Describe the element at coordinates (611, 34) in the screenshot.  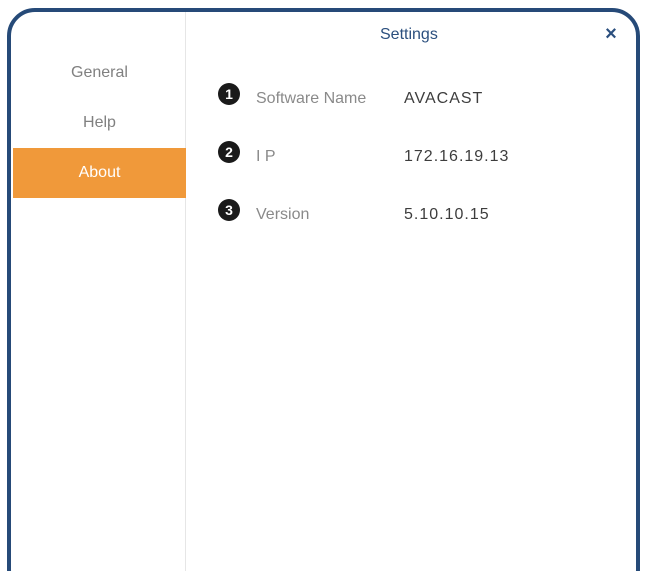
I see `close-icon: ×` at that location.